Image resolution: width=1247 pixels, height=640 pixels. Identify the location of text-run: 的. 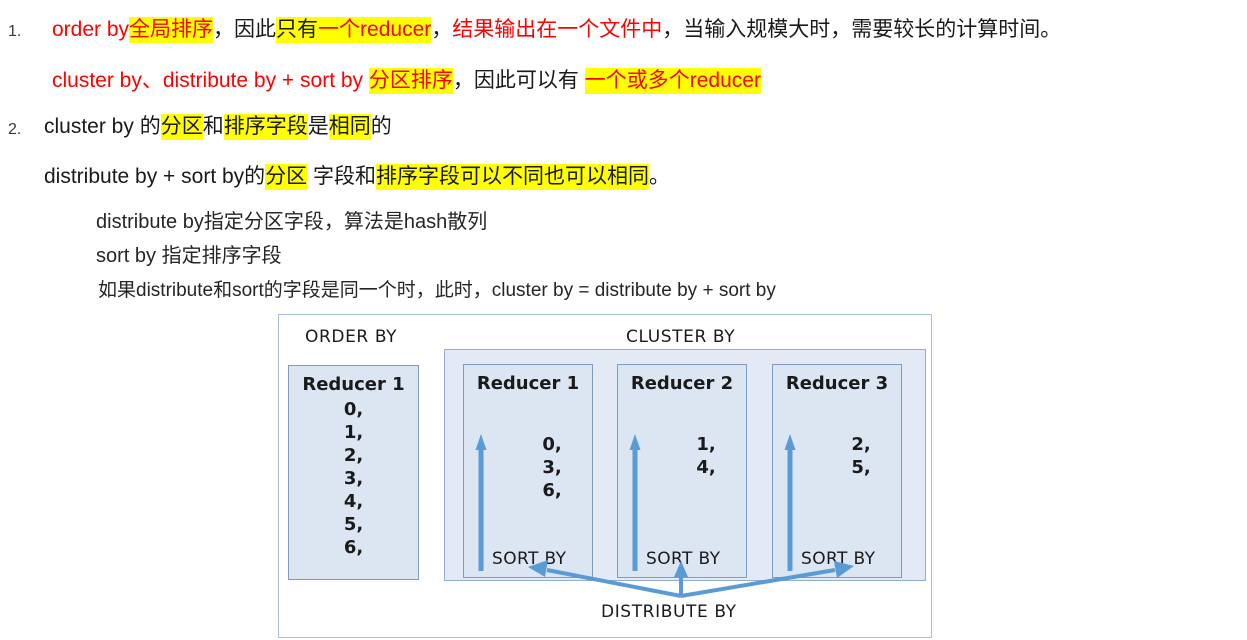
(381, 126).